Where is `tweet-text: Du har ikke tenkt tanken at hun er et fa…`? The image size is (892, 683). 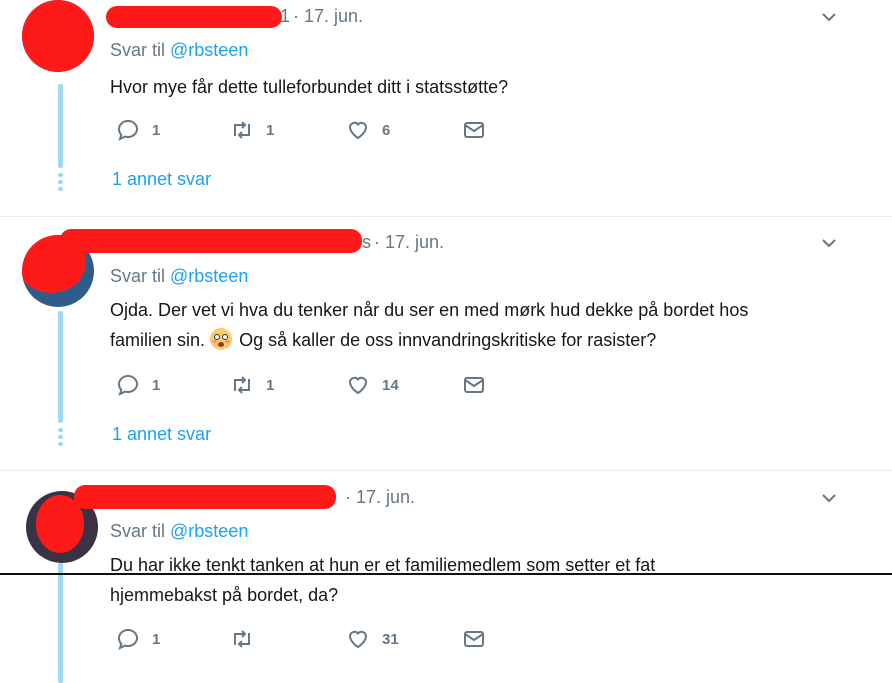 tweet-text: Du har ikke tenkt tanken at hun er et fa… is located at coordinates (480, 580).